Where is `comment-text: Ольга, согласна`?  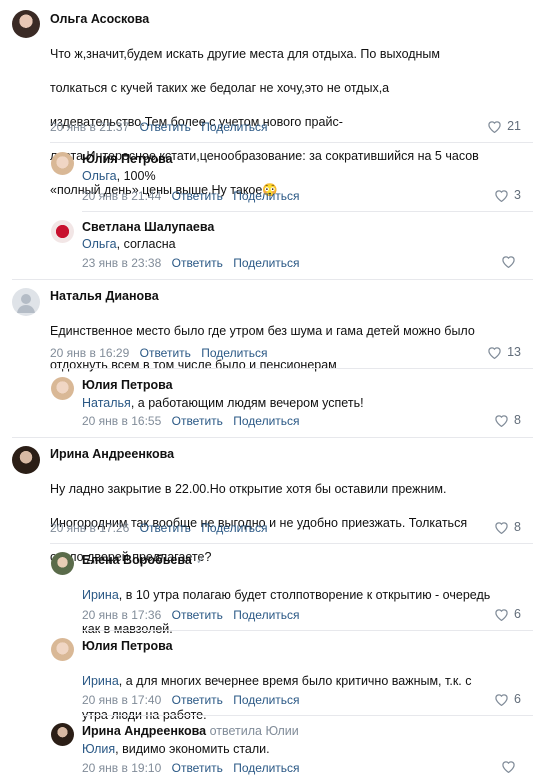
comment-text: Ольга, согласна is located at coordinates (129, 244).